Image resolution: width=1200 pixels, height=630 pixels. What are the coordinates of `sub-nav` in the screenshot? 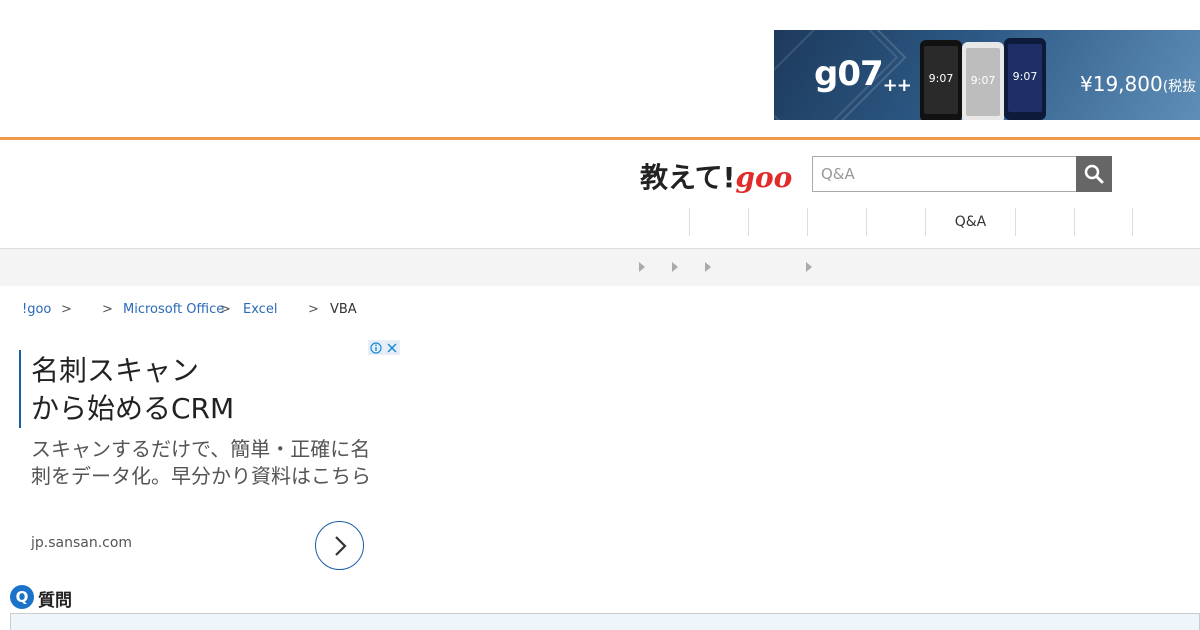 It's located at (600, 267).